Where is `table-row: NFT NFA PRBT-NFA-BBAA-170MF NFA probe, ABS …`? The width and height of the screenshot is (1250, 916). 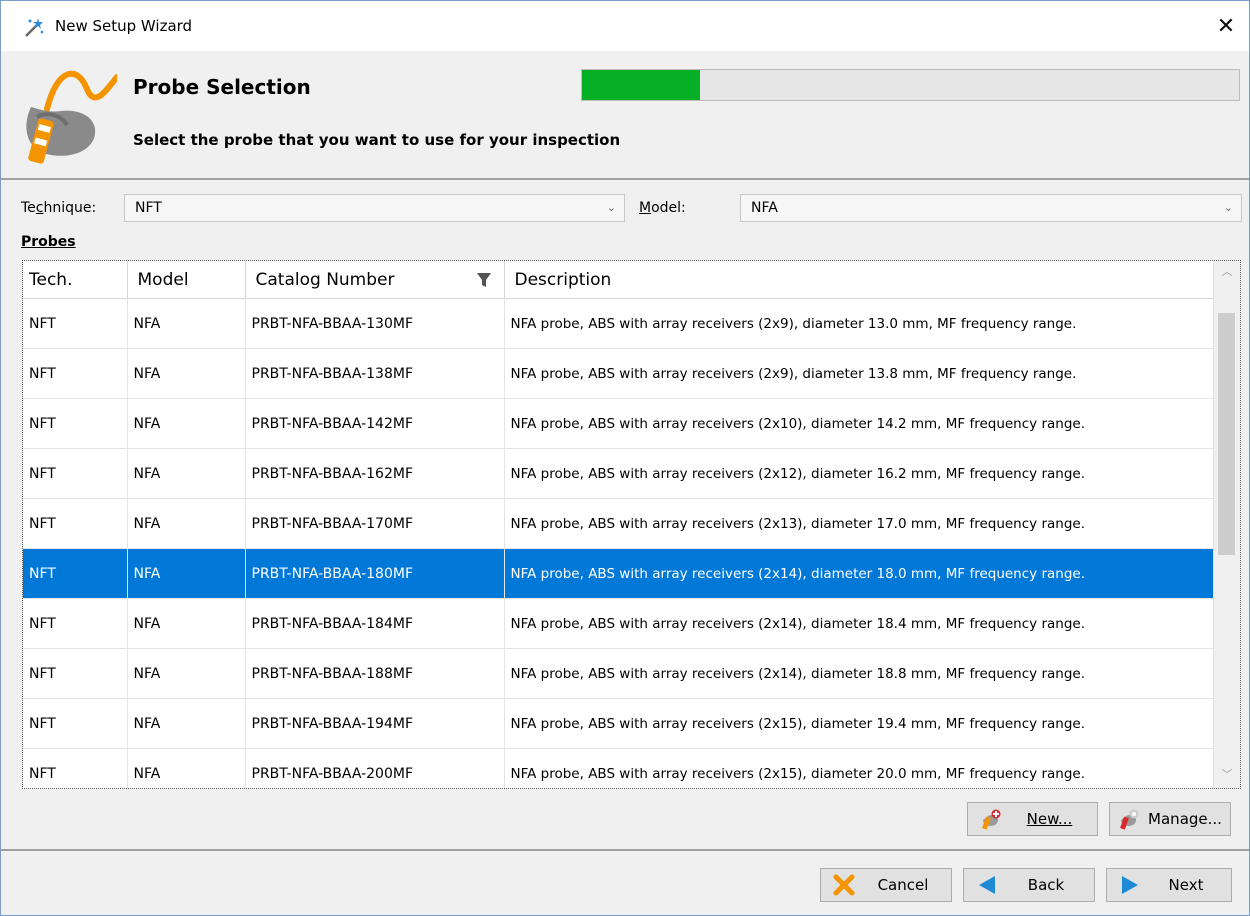 table-row: NFT NFA PRBT-NFA-BBAA-170MF NFA probe, ABS … is located at coordinates (619, 523).